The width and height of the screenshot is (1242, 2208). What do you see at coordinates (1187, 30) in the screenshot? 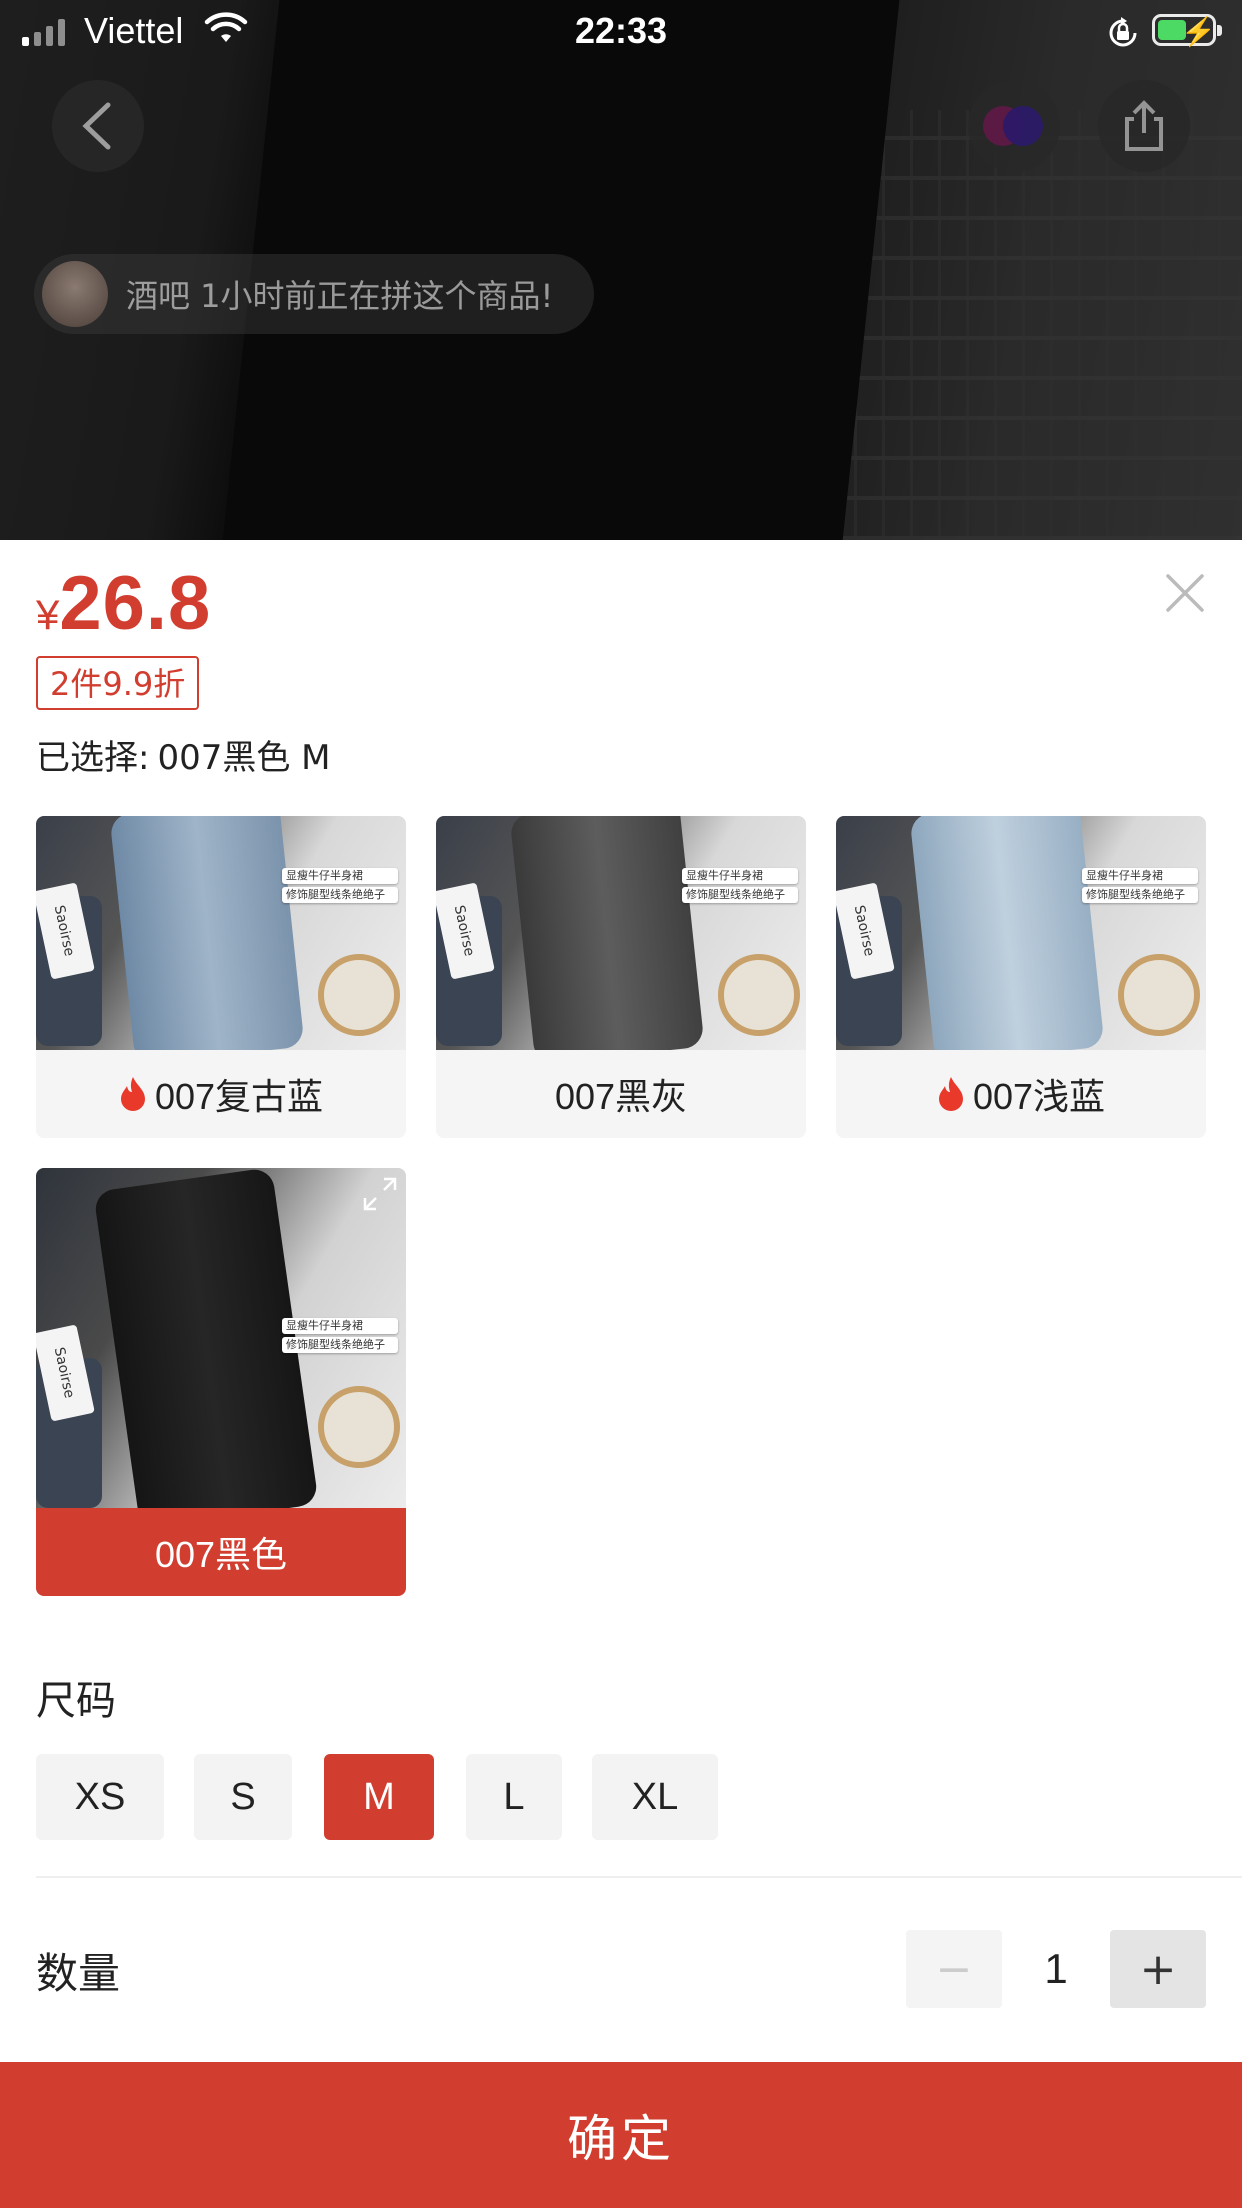
I see `battery-icon: ⚡` at bounding box center [1187, 30].